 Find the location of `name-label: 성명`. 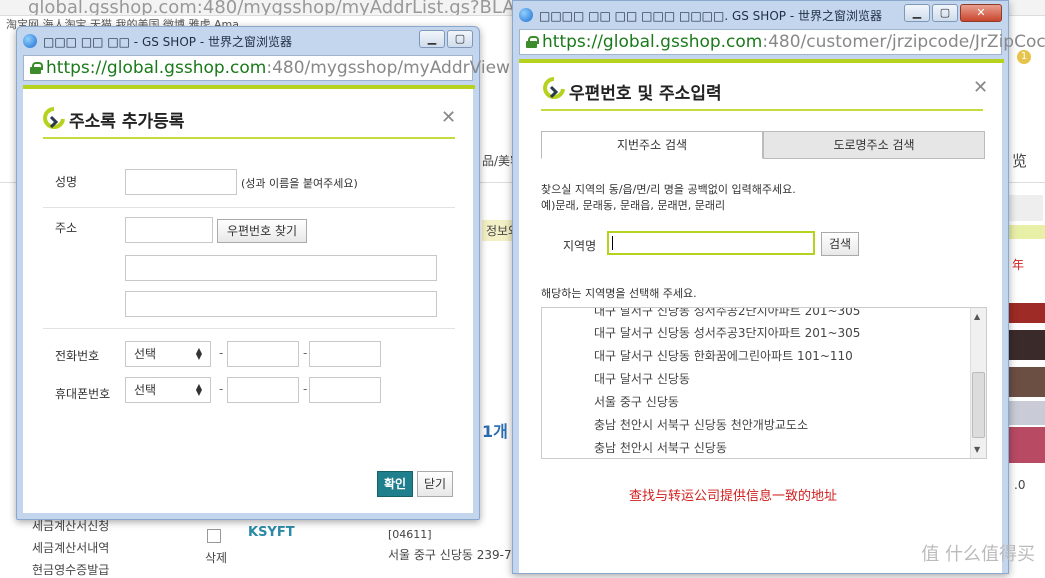

name-label: 성명 is located at coordinates (66, 182).